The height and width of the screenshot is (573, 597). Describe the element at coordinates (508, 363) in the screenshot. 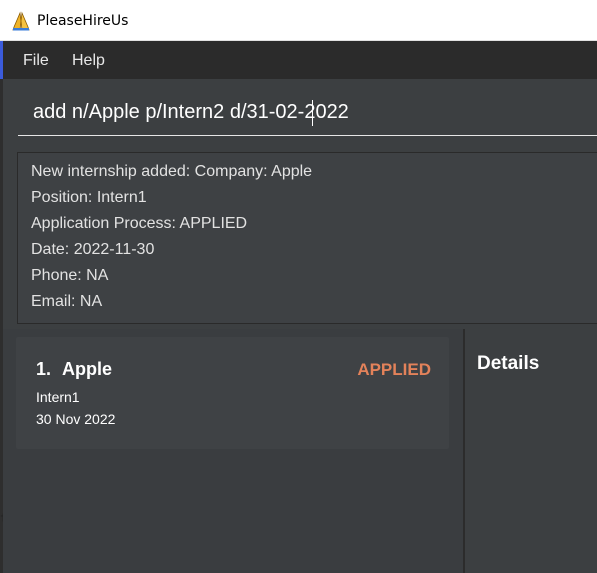

I see `details-title: Details` at that location.